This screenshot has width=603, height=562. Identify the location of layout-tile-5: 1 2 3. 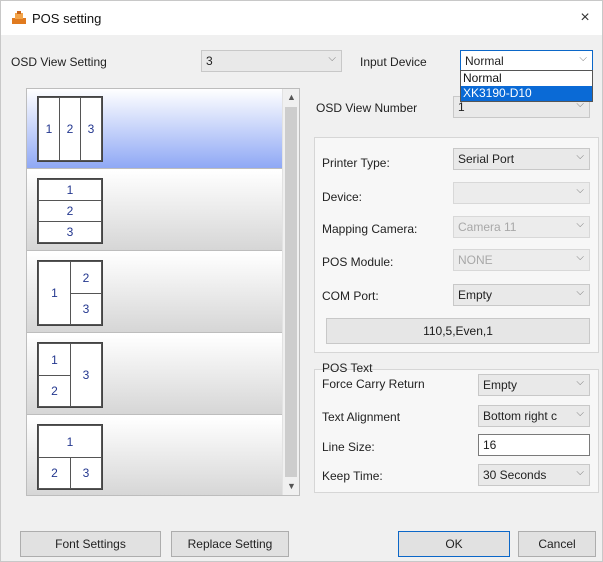
(154, 456).